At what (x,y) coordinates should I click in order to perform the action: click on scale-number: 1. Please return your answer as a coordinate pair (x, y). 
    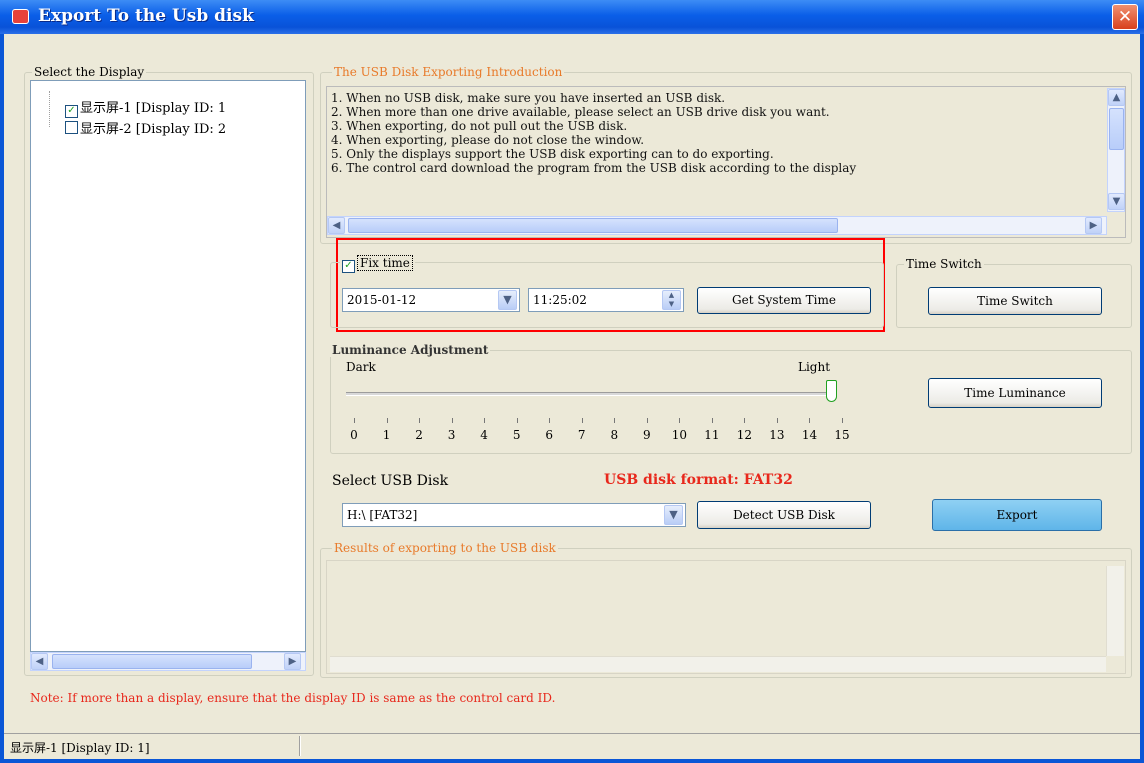
    Looking at the image, I should click on (386, 435).